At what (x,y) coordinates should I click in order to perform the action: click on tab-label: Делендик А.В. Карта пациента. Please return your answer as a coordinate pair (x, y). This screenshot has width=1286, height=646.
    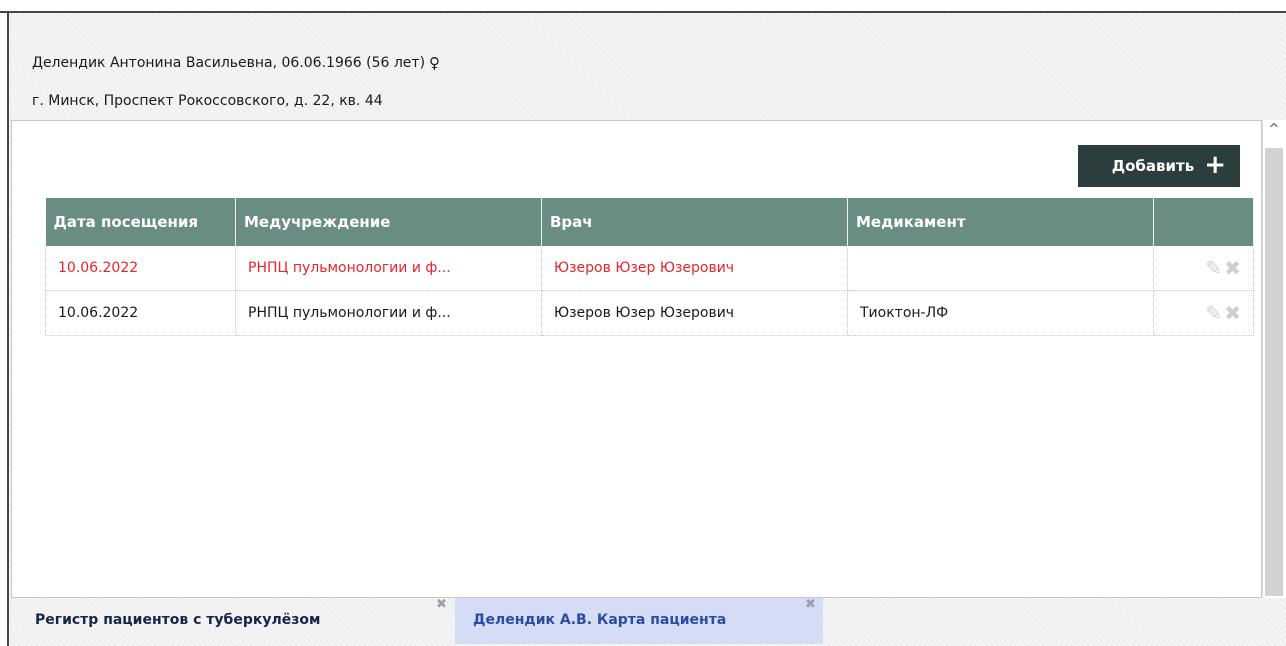
    Looking at the image, I should click on (600, 620).